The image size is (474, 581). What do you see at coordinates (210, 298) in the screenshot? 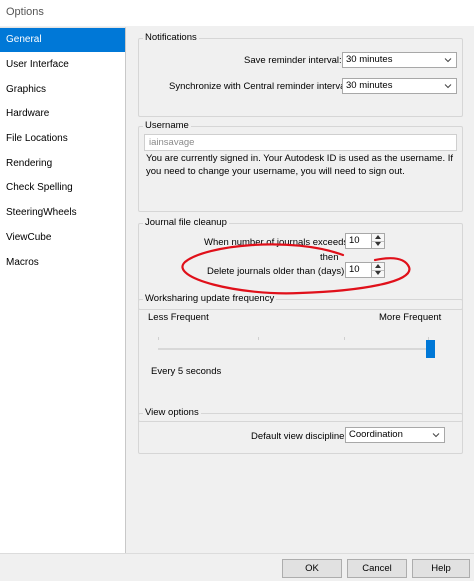
I see `worksharing-title: Worksharing update frequency` at bounding box center [210, 298].